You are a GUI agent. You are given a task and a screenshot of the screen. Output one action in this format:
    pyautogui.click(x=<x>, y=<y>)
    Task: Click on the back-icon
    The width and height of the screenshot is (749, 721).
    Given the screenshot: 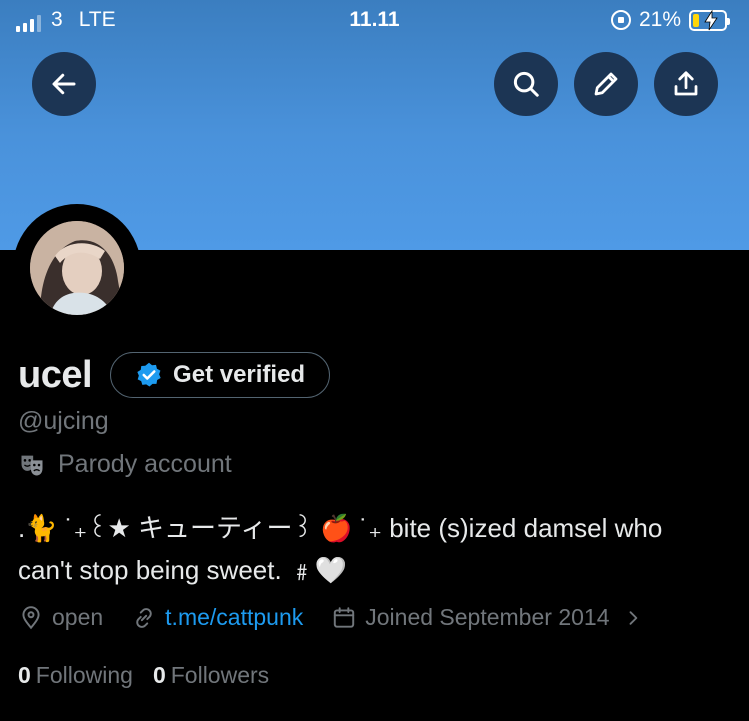 What is the action you would take?
    pyautogui.click(x=64, y=84)
    